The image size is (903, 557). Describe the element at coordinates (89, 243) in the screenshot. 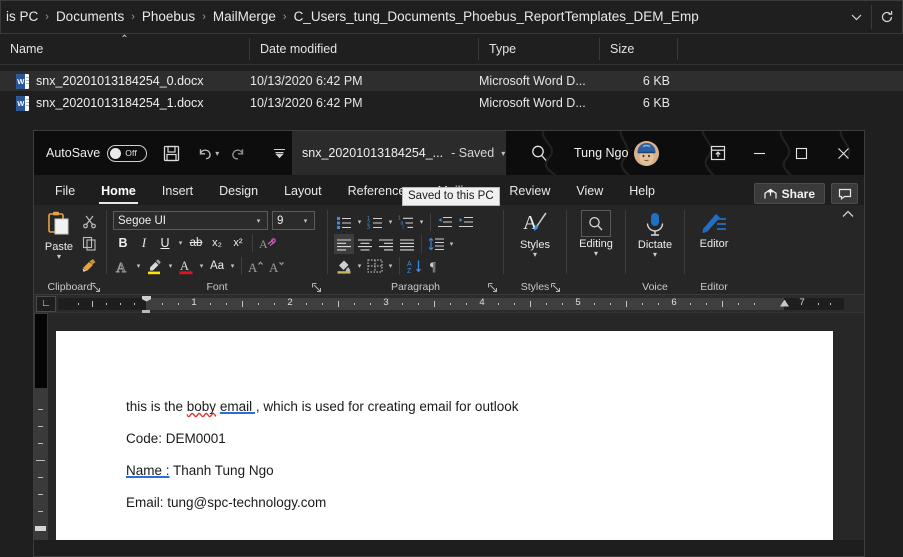

I see `copy-button` at that location.